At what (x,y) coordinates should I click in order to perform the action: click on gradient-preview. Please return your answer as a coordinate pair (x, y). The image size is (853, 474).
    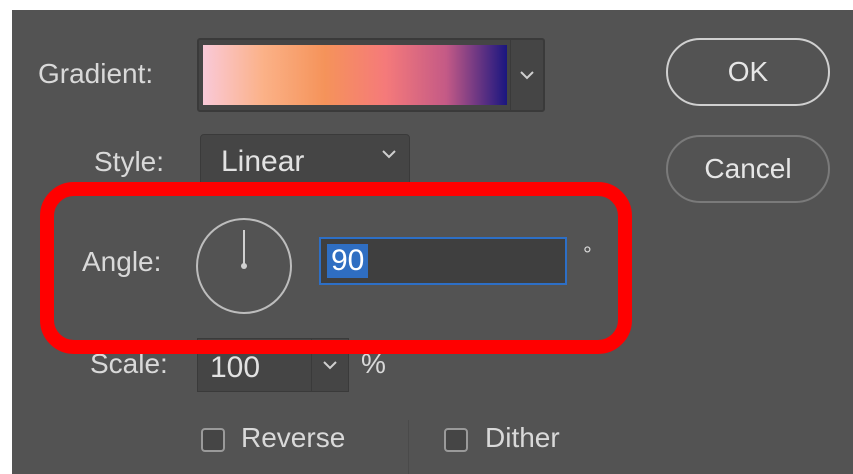
    Looking at the image, I should click on (355, 75).